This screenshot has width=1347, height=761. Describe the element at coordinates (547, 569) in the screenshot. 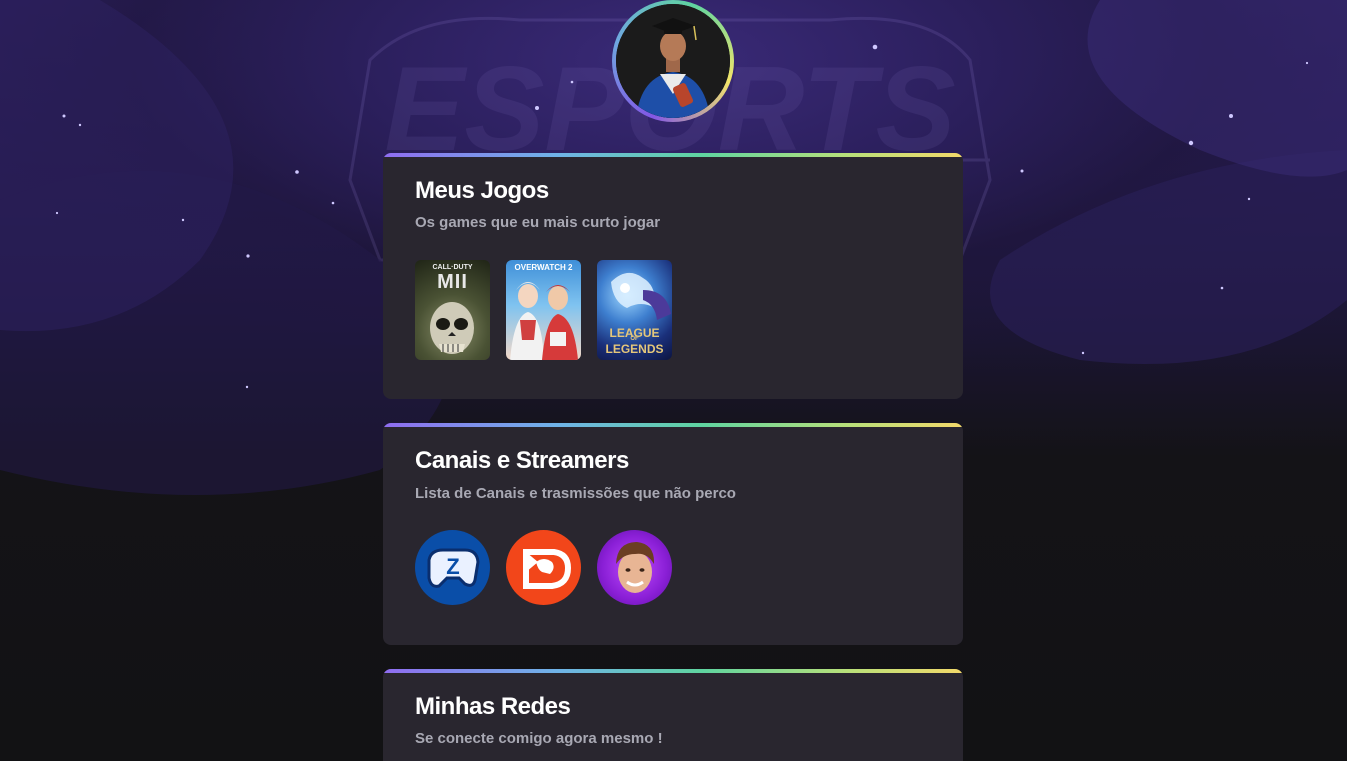

I see `dragon-icon` at that location.